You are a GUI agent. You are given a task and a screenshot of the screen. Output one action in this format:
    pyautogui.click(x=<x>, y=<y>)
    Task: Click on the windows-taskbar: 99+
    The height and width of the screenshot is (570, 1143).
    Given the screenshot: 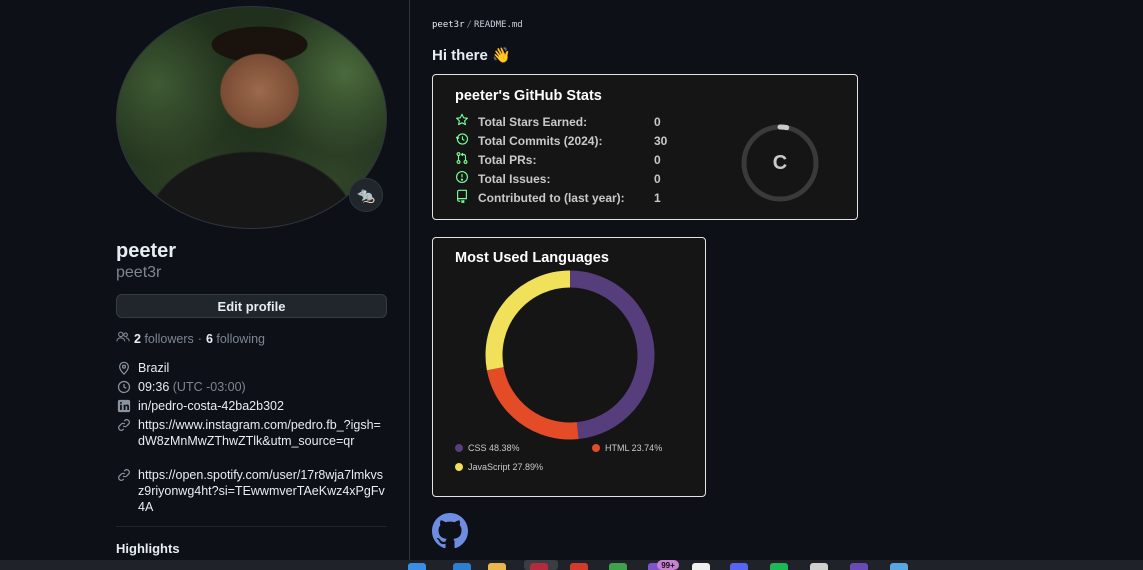 What is the action you would take?
    pyautogui.click(x=571, y=565)
    